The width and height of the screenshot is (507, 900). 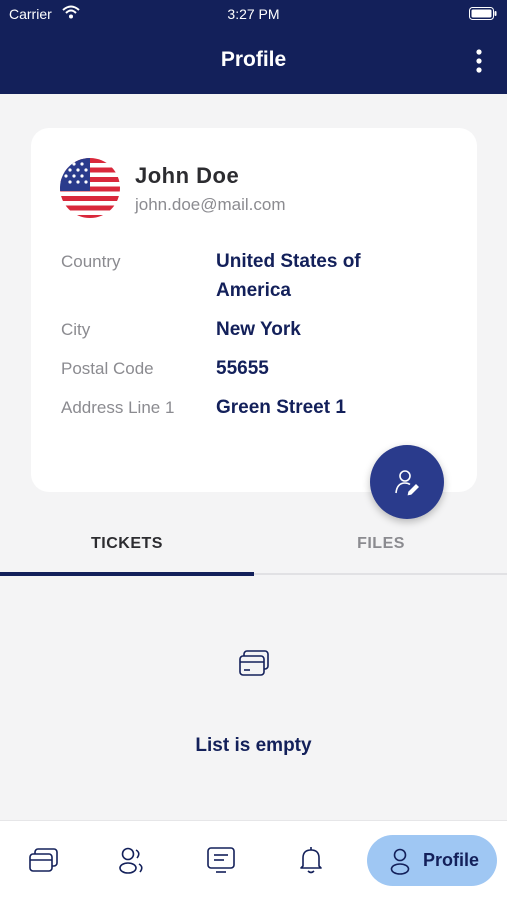 What do you see at coordinates (221, 860) in the screenshot?
I see `nav-chat-icon` at bounding box center [221, 860].